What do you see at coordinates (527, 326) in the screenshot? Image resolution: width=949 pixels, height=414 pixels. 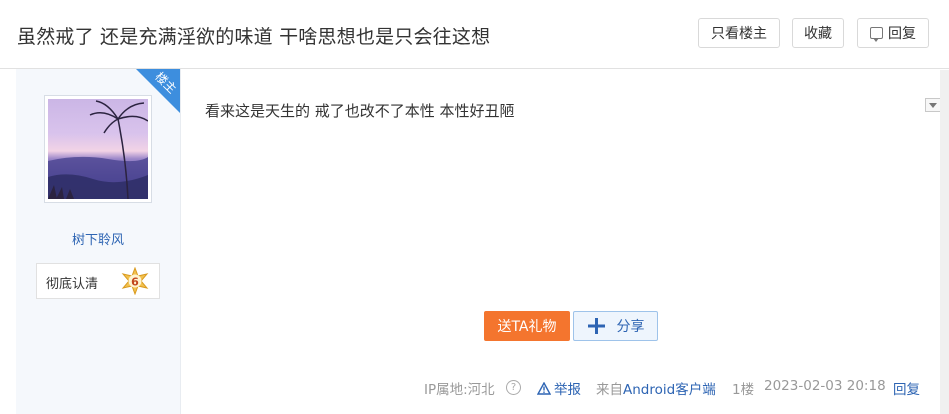 I see `send-gift-button: 送TA礼物` at bounding box center [527, 326].